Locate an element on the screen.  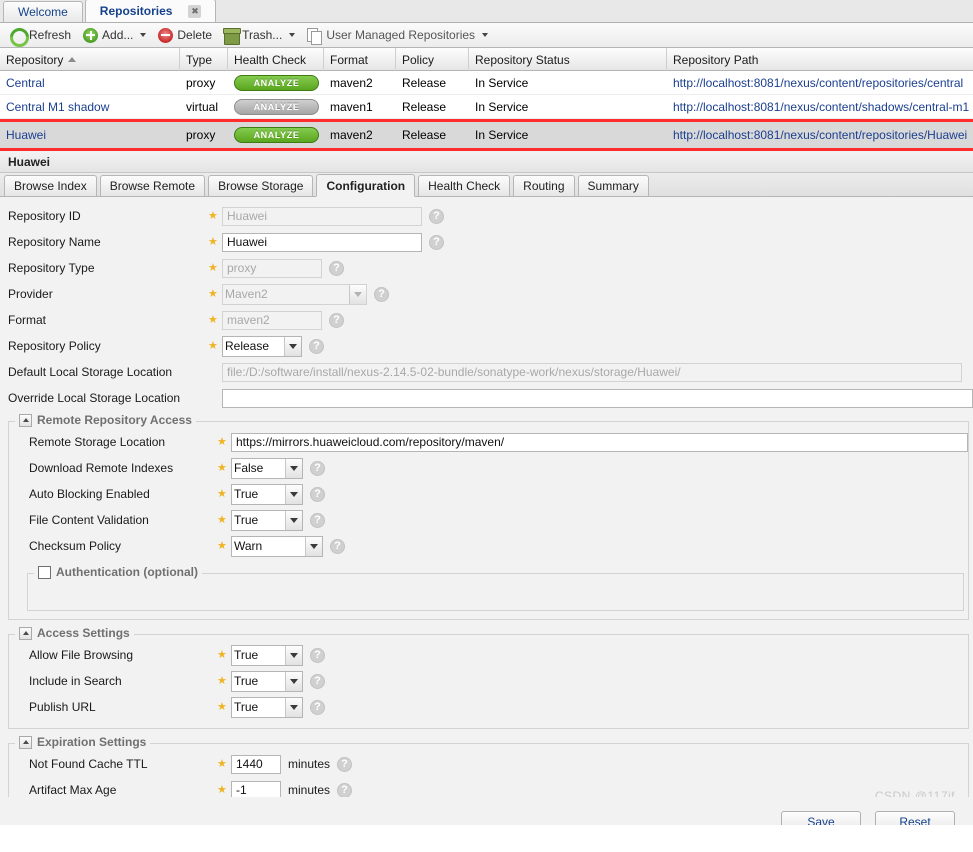
tab-browse-storage: Browse Storage is located at coordinates (261, 185).